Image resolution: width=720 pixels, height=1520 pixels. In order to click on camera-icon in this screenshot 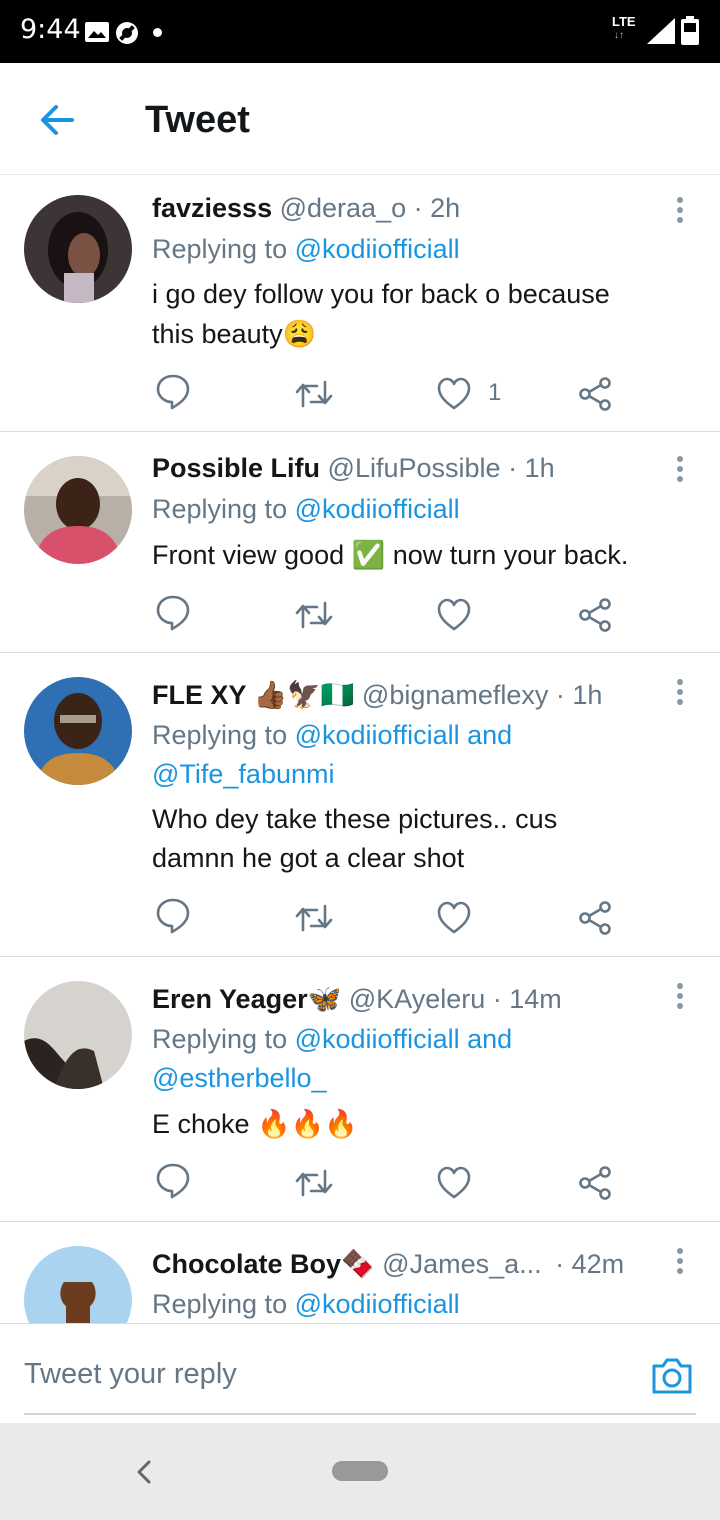, I will do `click(672, 1376)`.